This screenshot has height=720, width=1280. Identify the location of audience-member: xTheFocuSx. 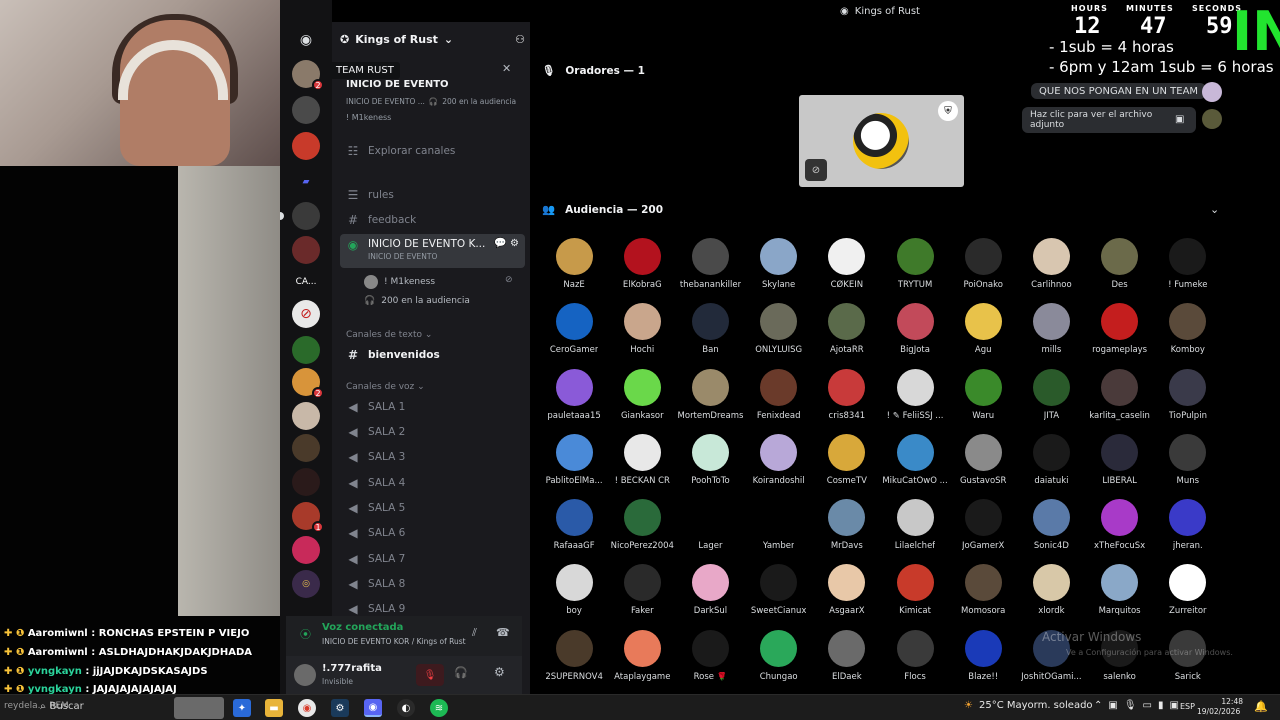
(1120, 531).